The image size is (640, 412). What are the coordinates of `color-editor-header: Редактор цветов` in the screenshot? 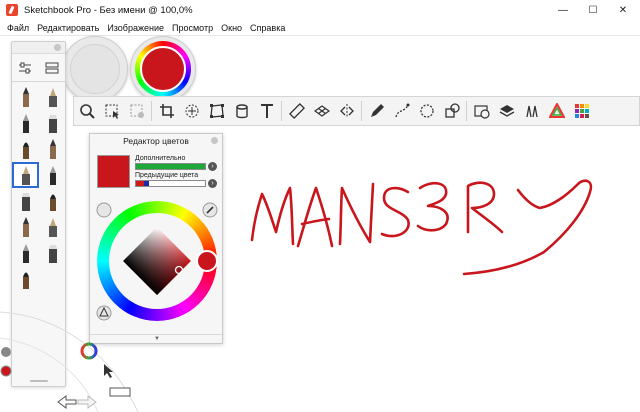 It's located at (156, 141).